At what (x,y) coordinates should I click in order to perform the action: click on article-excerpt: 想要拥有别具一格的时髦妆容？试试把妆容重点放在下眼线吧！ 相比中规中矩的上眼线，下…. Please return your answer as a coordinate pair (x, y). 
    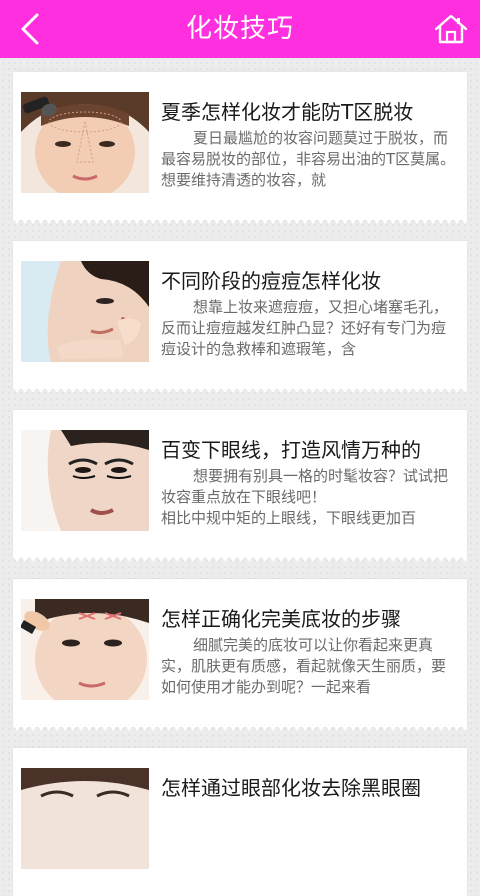
    Looking at the image, I should click on (305, 497).